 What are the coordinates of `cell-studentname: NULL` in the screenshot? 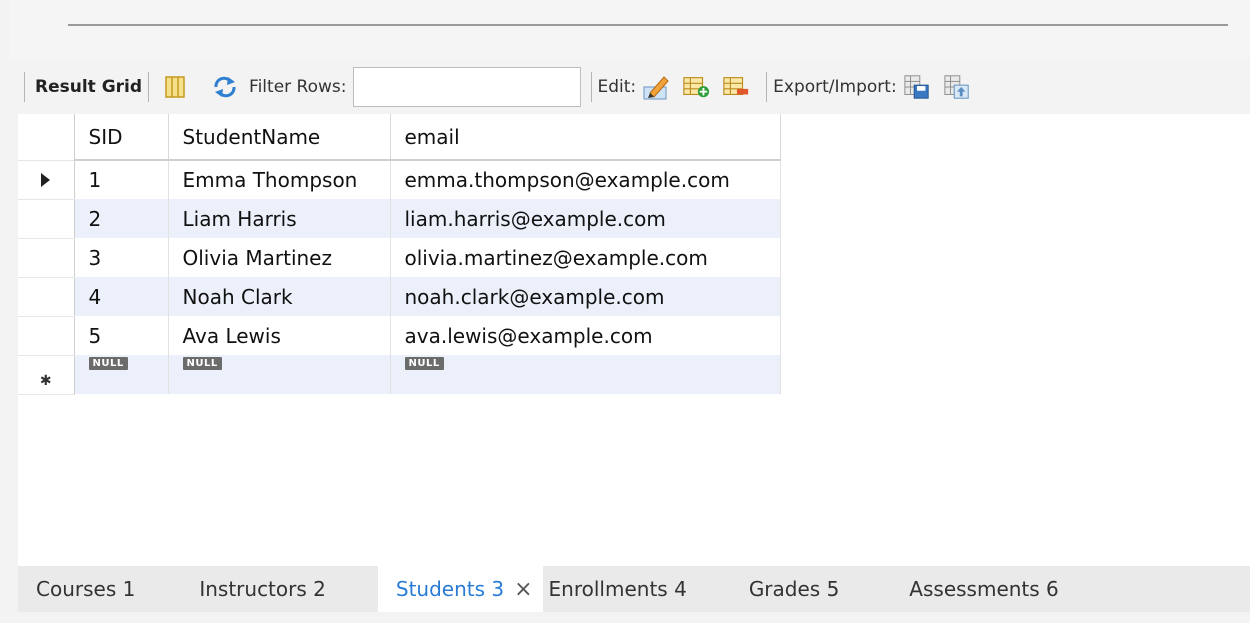 It's located at (279, 374).